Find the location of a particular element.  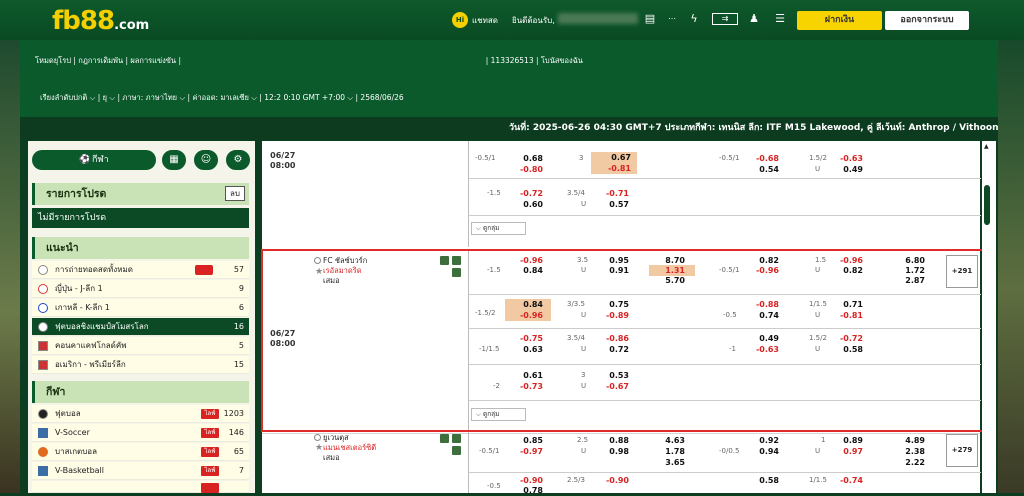

odds-value: -0.75 is located at coordinates (531, 338).